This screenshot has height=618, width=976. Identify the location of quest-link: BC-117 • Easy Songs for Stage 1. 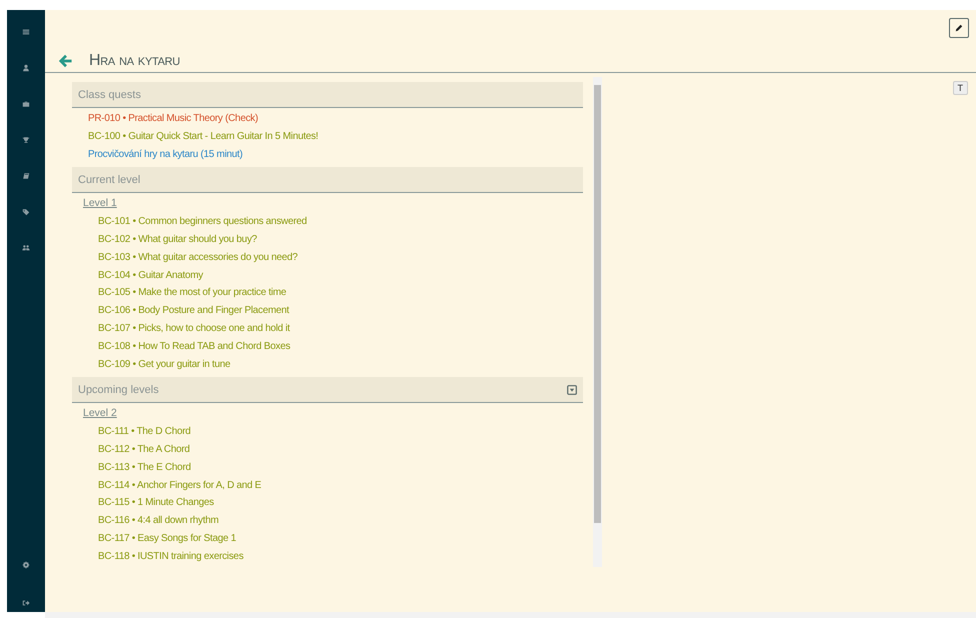
(154, 539).